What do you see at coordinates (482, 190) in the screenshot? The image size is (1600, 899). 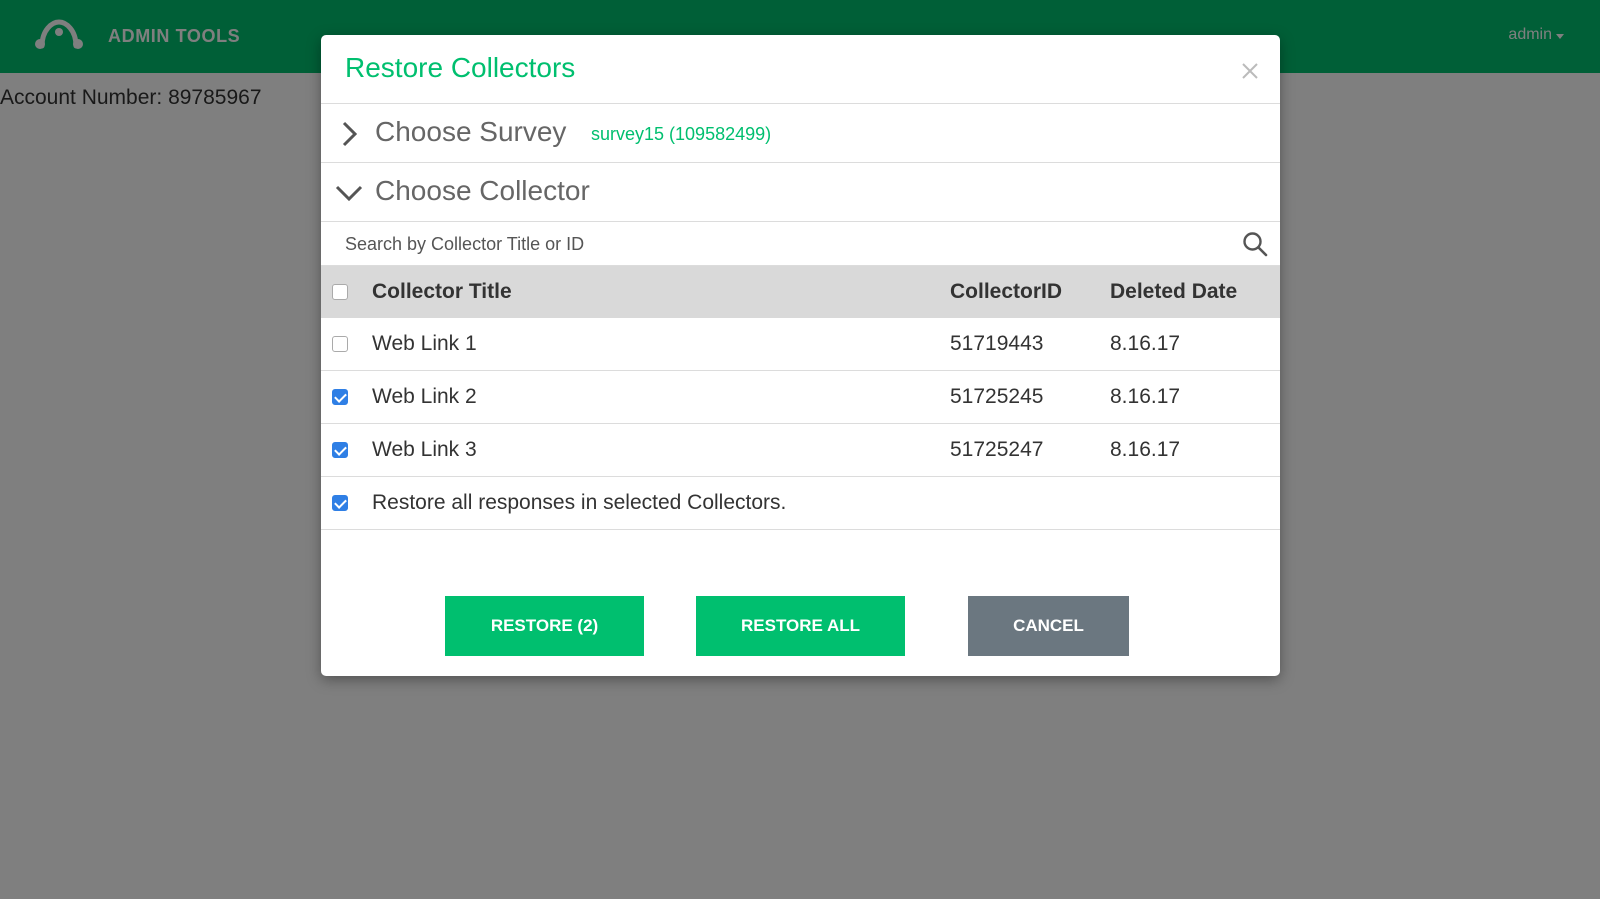 I see `choose-collector-label: Choose Collector` at bounding box center [482, 190].